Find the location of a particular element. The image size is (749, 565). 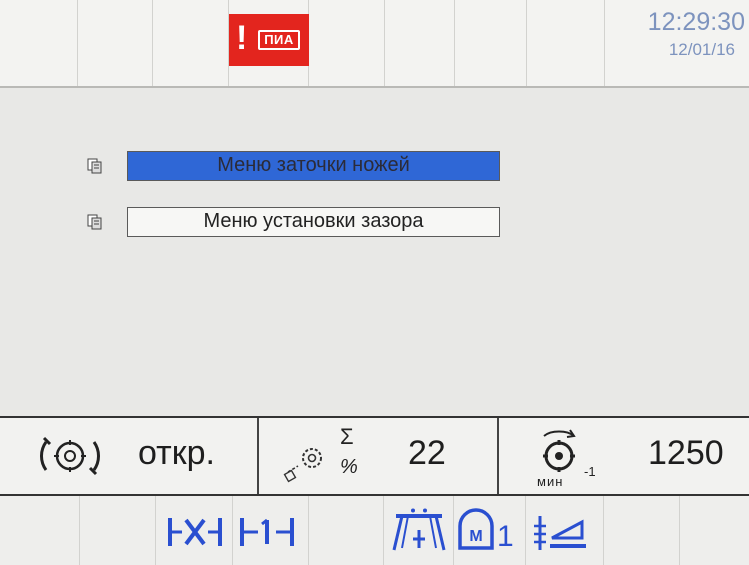

clock-date: 12/01/16 is located at coordinates (701, 49).